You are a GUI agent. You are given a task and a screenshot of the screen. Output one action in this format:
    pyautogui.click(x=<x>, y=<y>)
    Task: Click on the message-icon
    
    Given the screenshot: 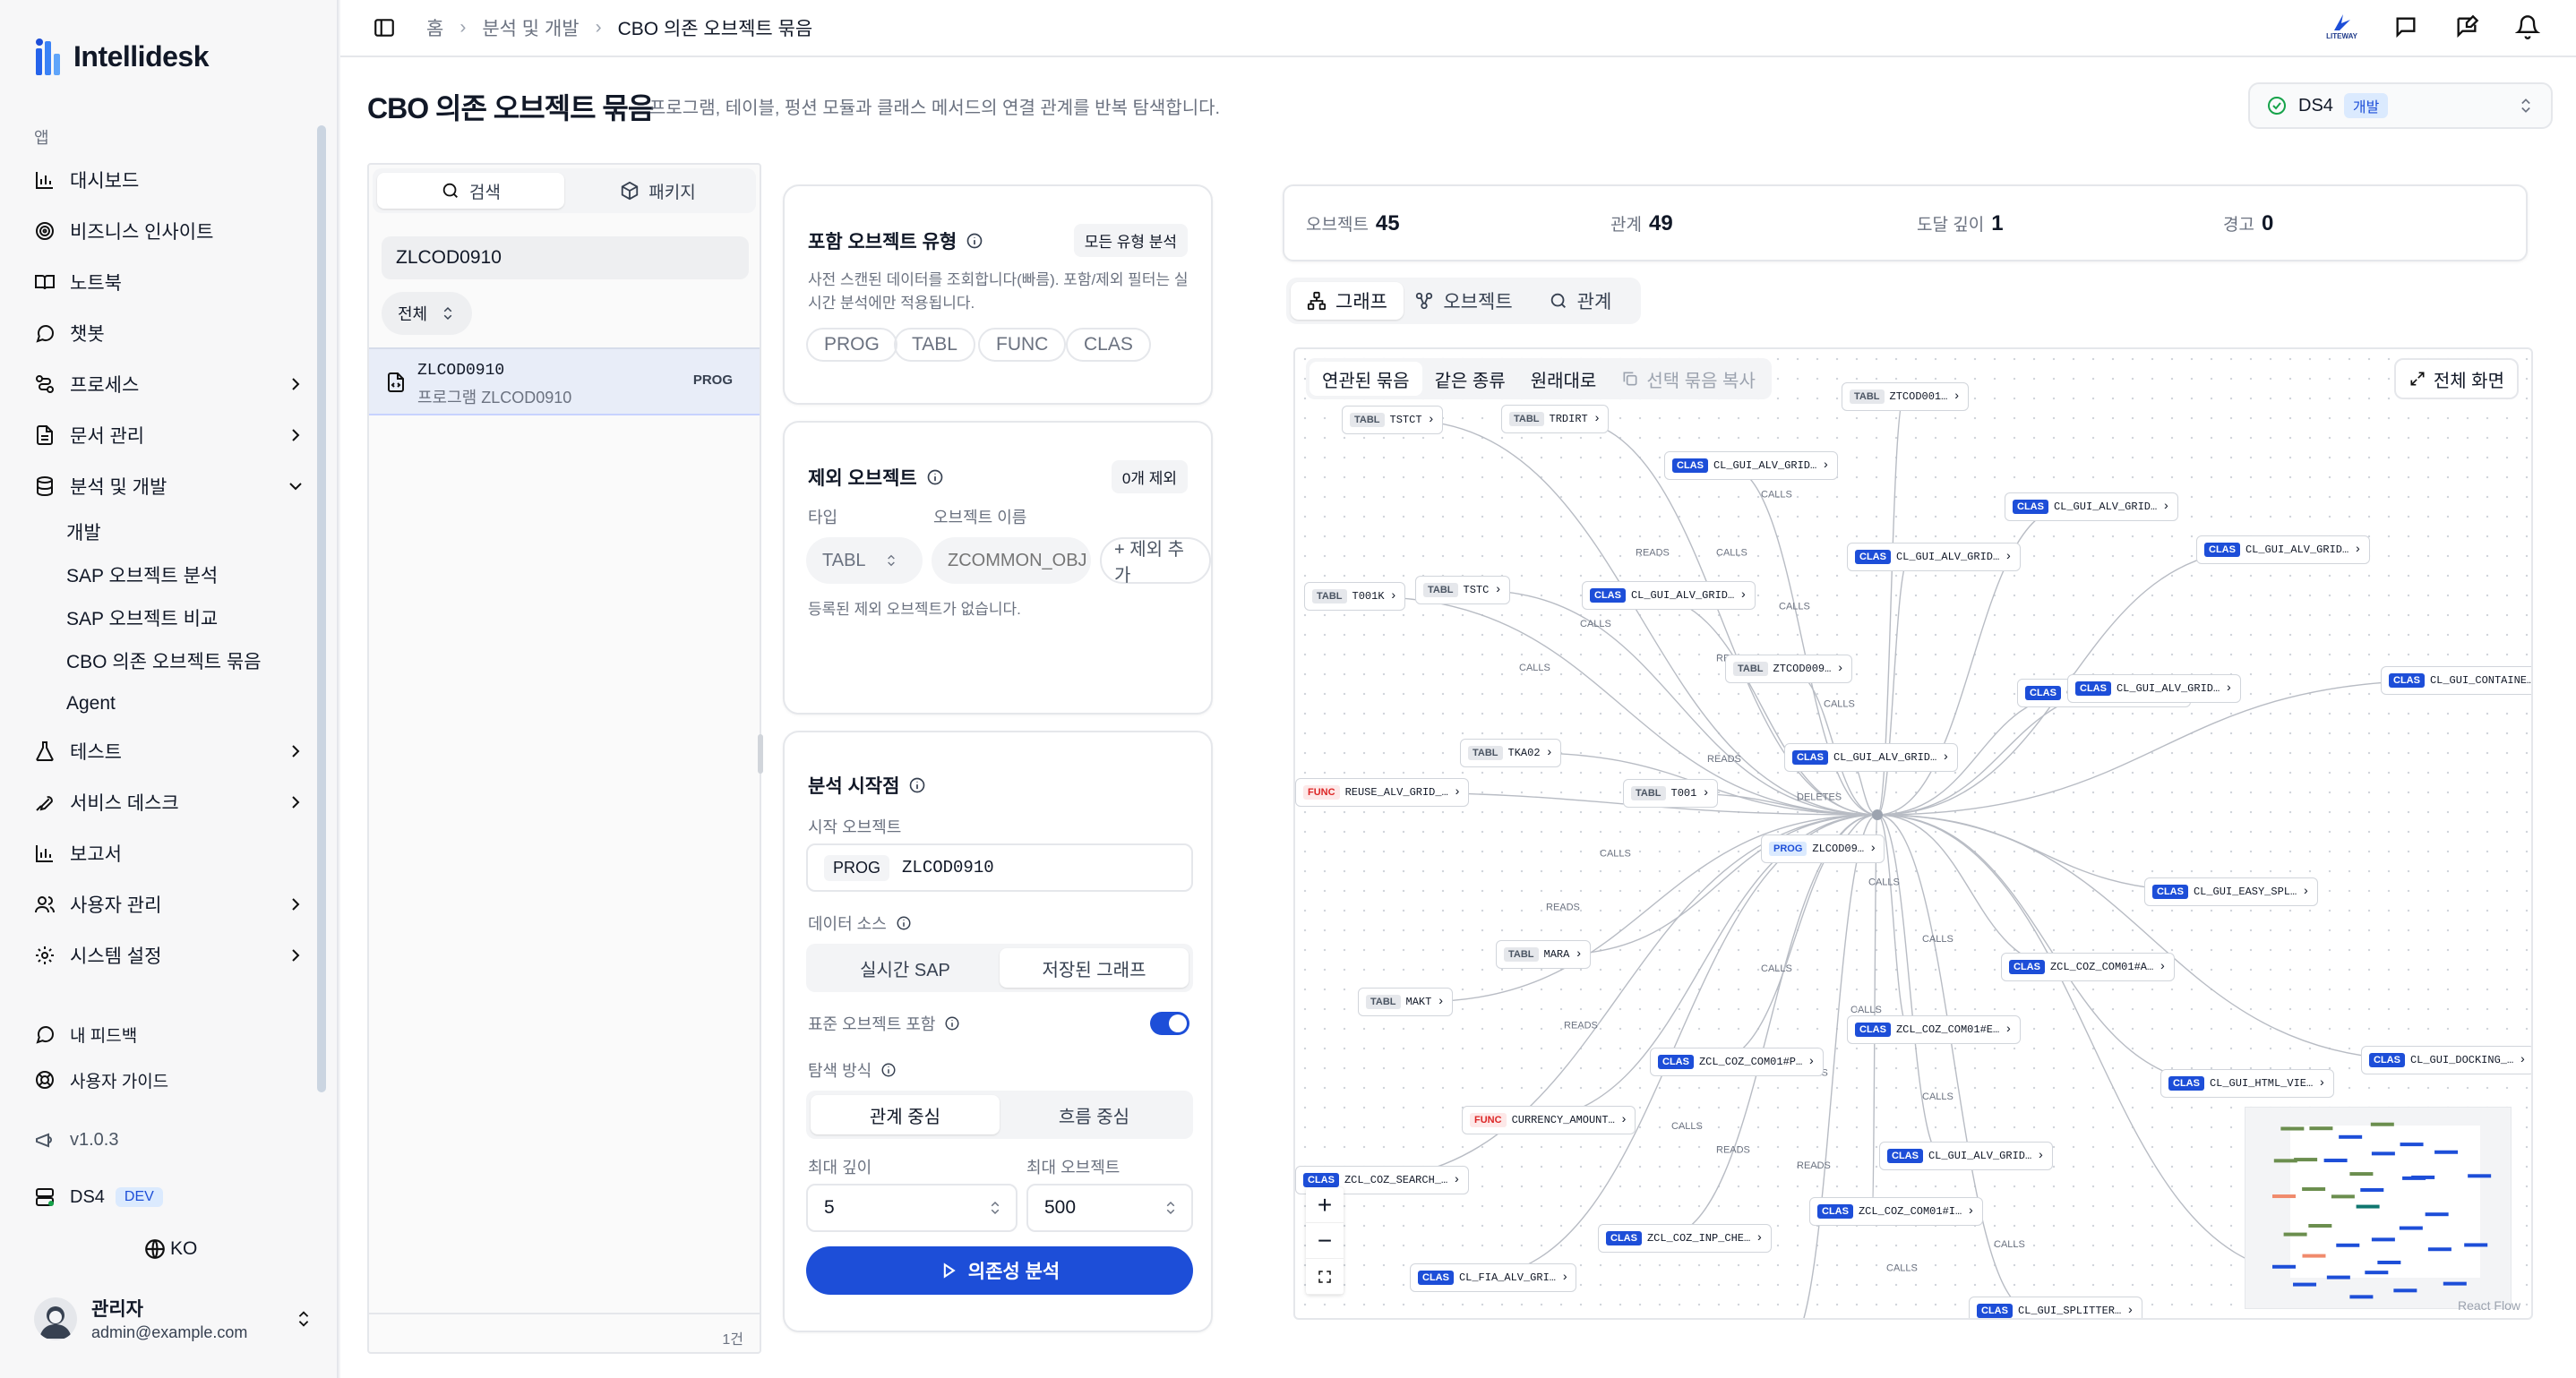 What is the action you would take?
    pyautogui.click(x=2405, y=26)
    